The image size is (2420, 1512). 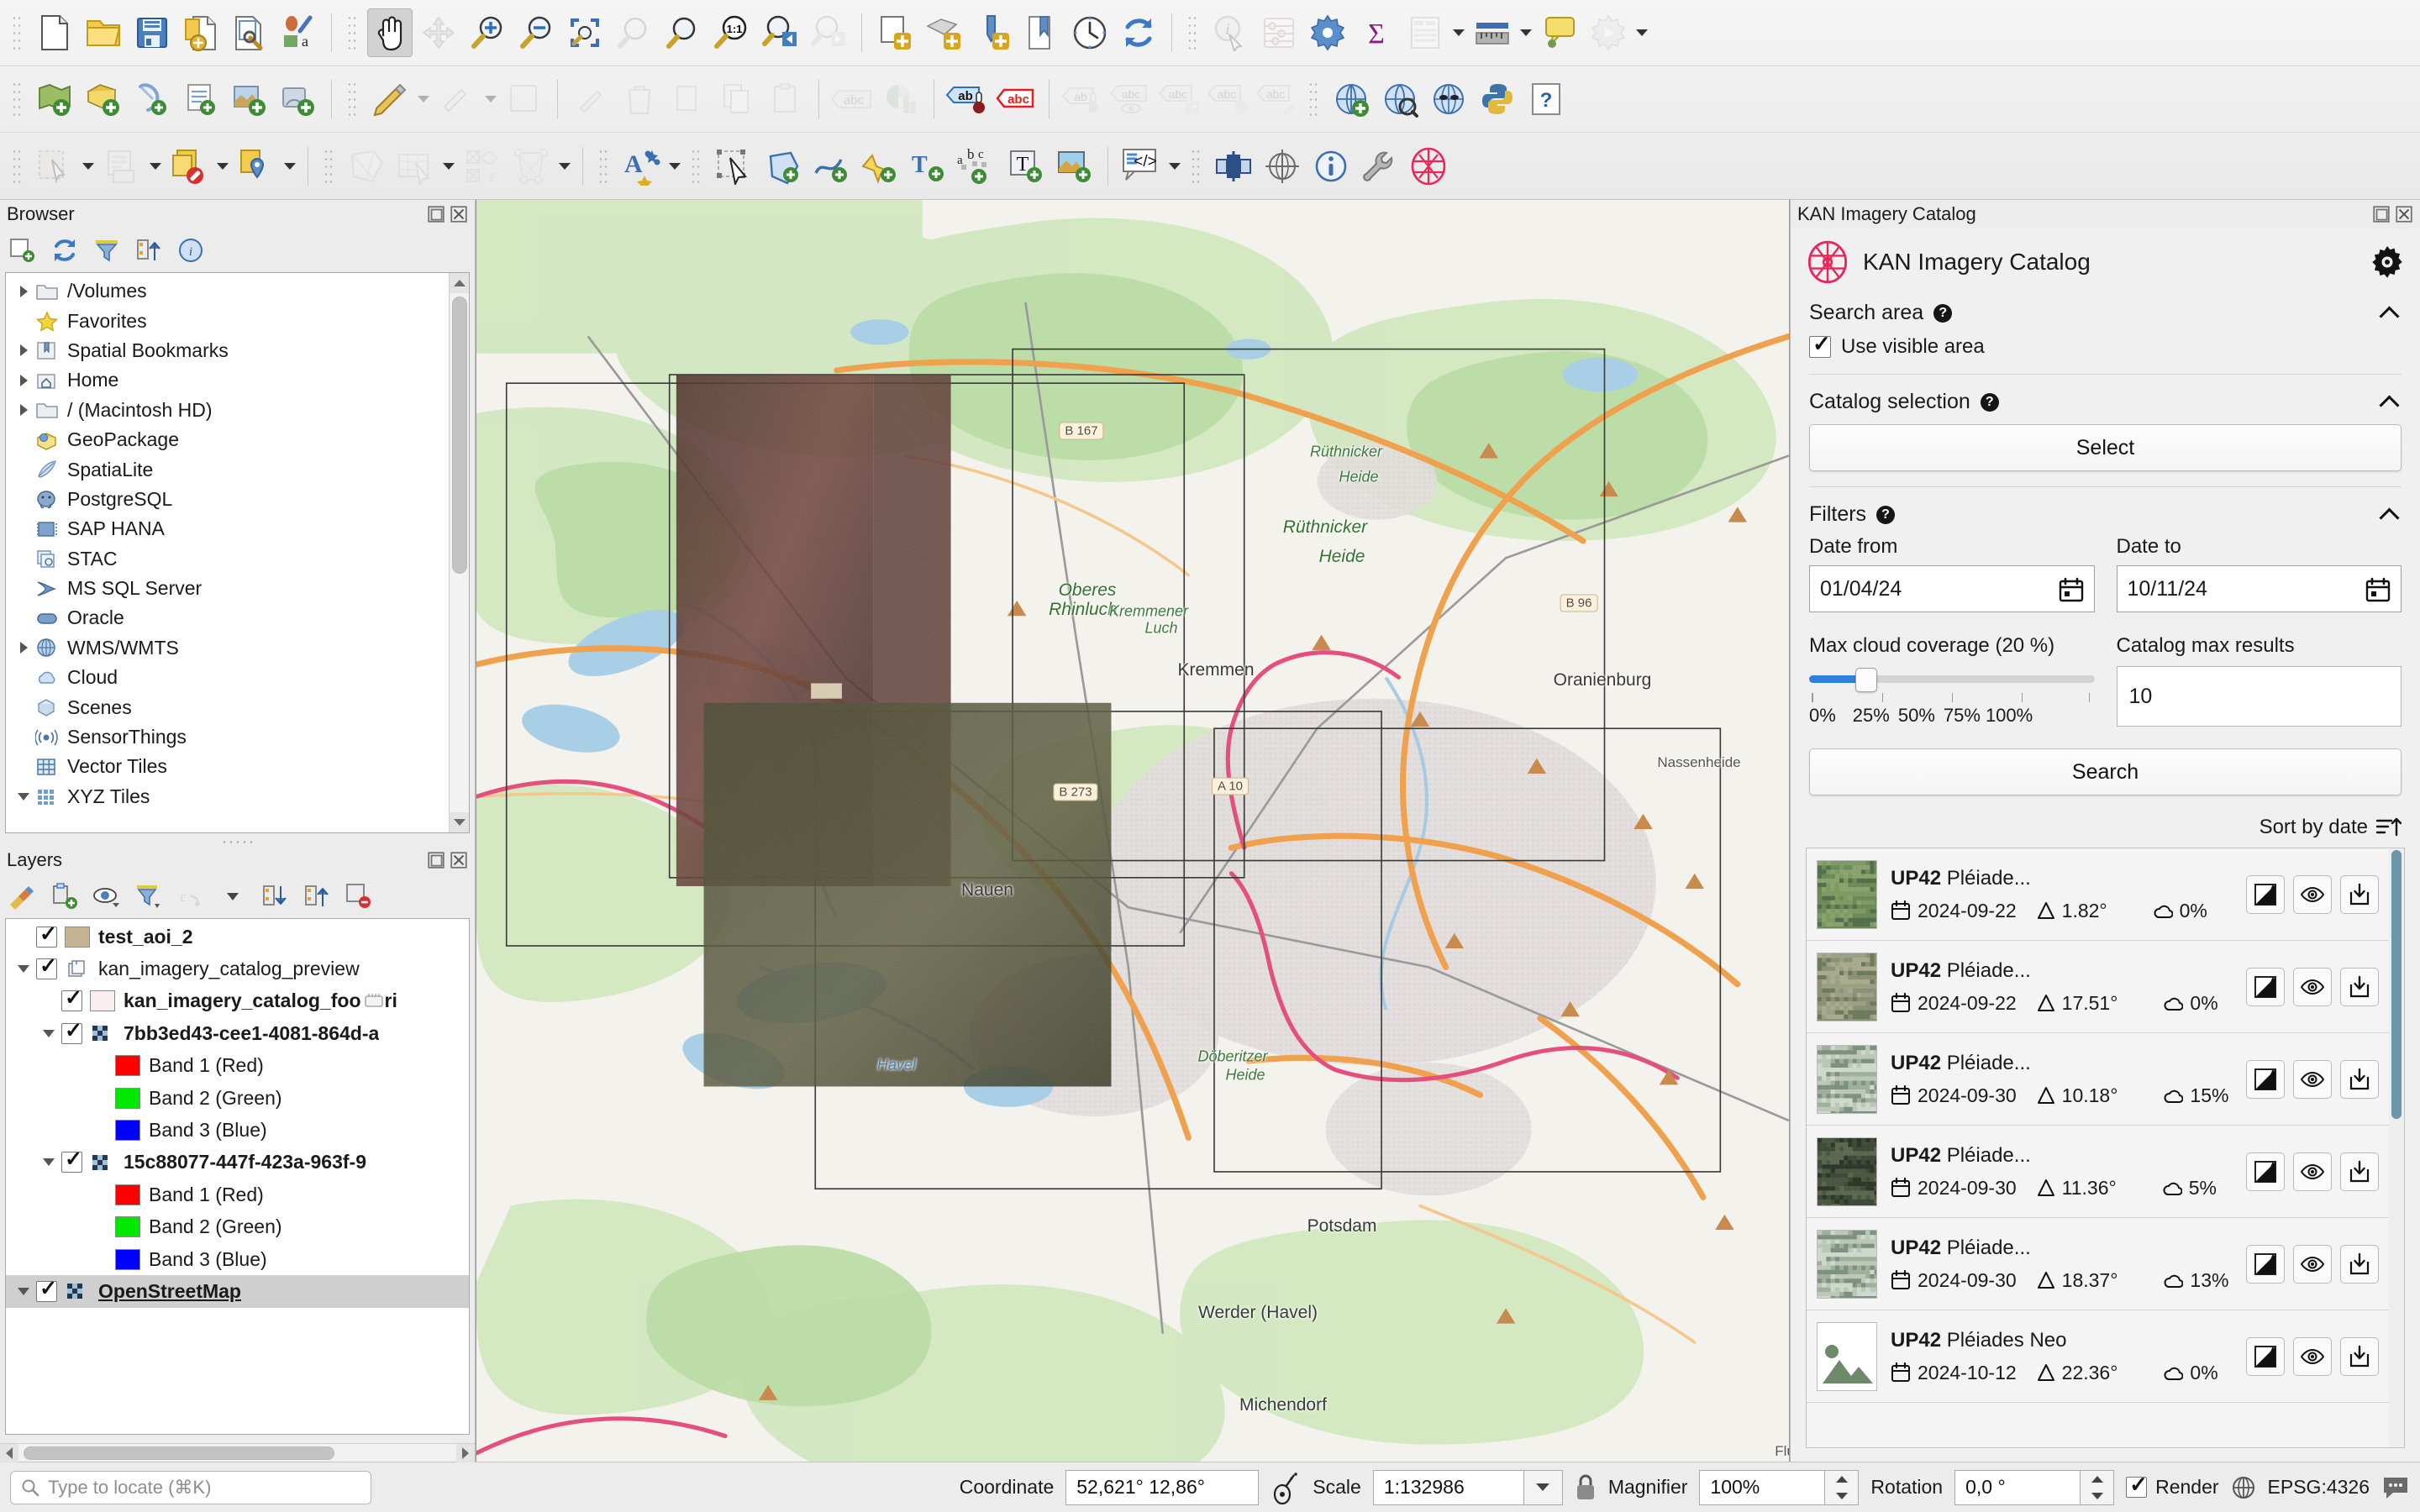 What do you see at coordinates (2105, 447) in the screenshot?
I see `select-catalog-button: Select` at bounding box center [2105, 447].